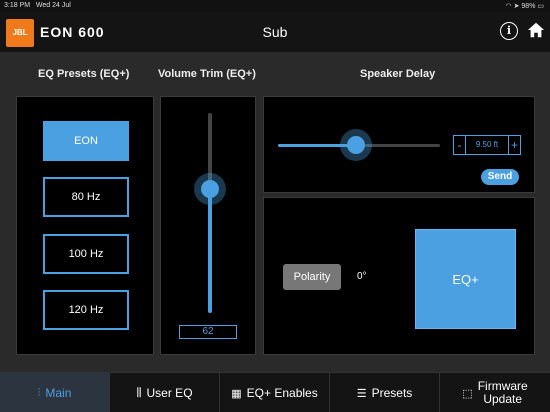  Describe the element at coordinates (312, 277) in the screenshot. I see `polarity-button: Polarity` at that location.